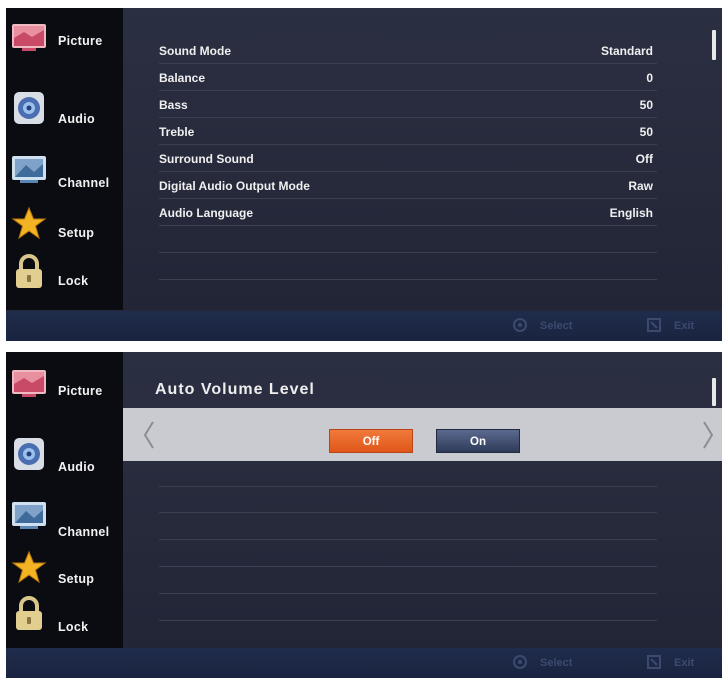 The height and width of the screenshot is (679, 724). Describe the element at coordinates (626, 51) in the screenshot. I see `setting-value: Standard` at that location.